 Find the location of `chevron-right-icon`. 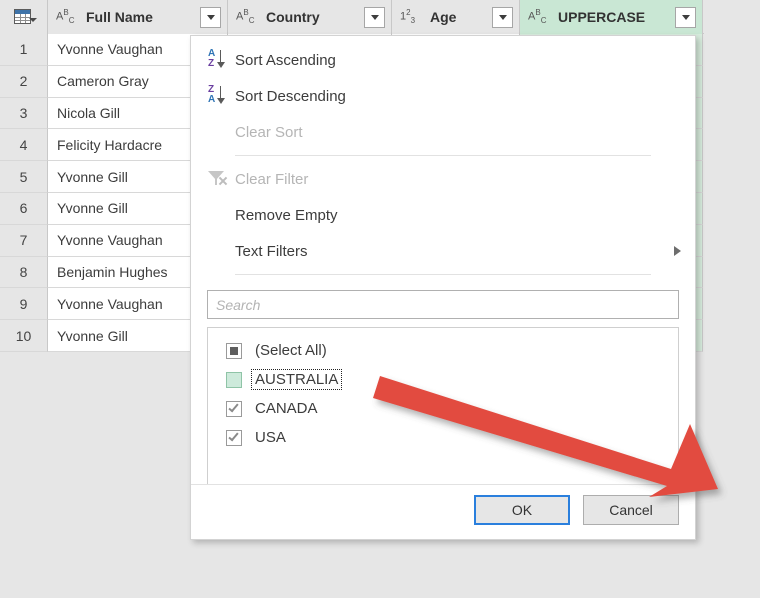

chevron-right-icon is located at coordinates (677, 251).